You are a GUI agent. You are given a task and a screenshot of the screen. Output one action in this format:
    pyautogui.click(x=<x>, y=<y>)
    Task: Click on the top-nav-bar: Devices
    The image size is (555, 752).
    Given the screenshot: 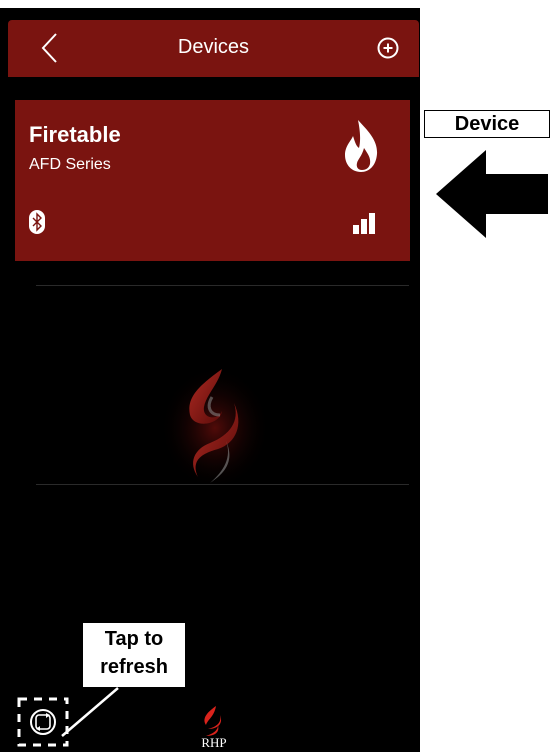 What is the action you would take?
    pyautogui.click(x=213, y=48)
    